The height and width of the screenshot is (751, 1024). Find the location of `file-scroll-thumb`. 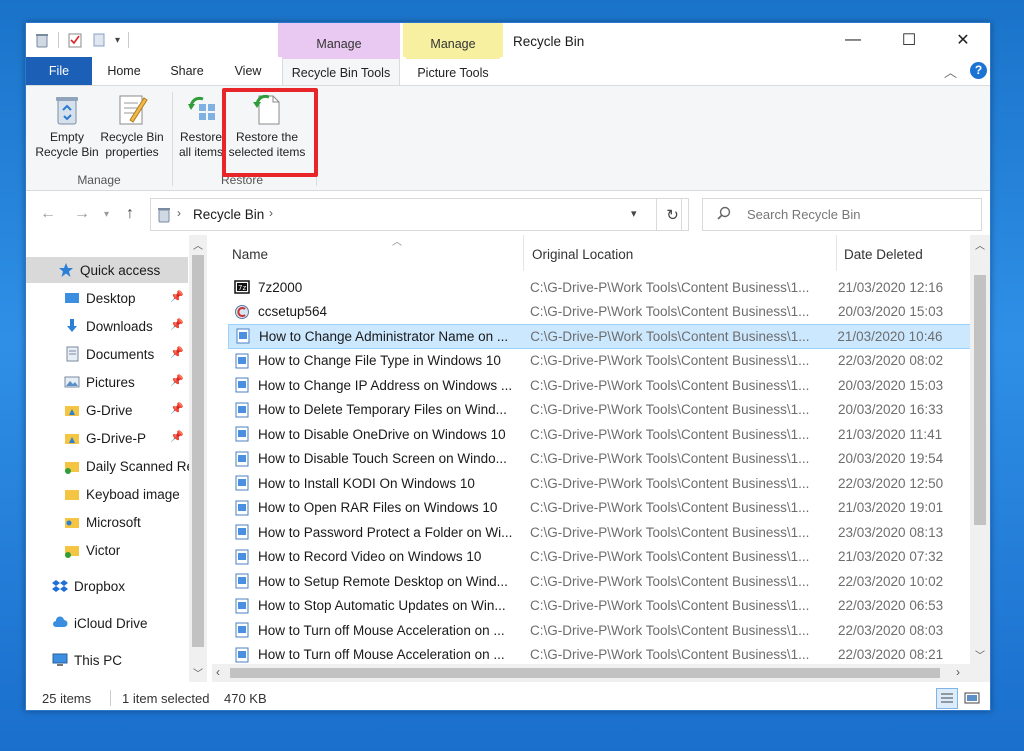

file-scroll-thumb is located at coordinates (980, 400).